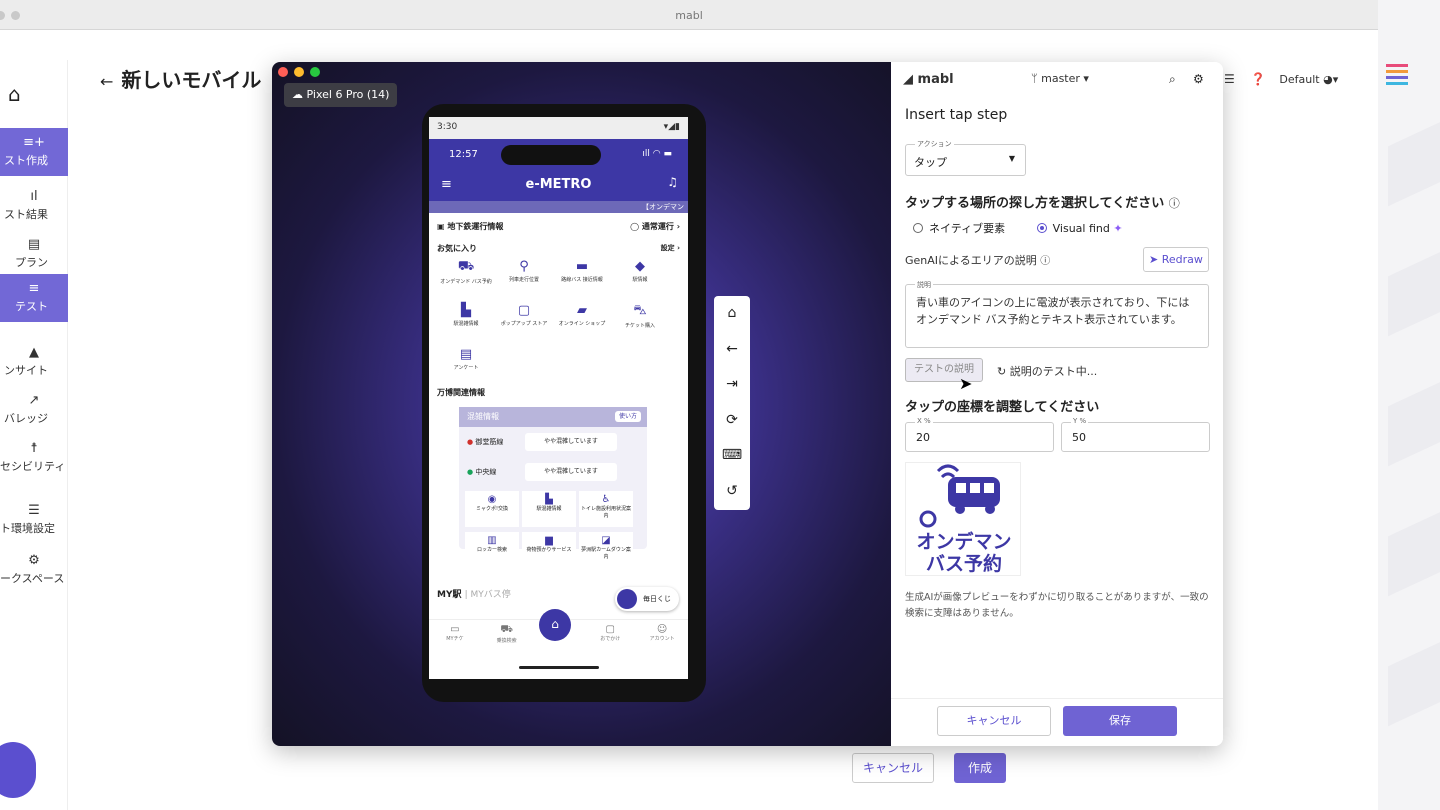 This screenshot has height=810, width=1440. I want to click on nav-item-insights: ▲ ンサイト, so click(34, 362).